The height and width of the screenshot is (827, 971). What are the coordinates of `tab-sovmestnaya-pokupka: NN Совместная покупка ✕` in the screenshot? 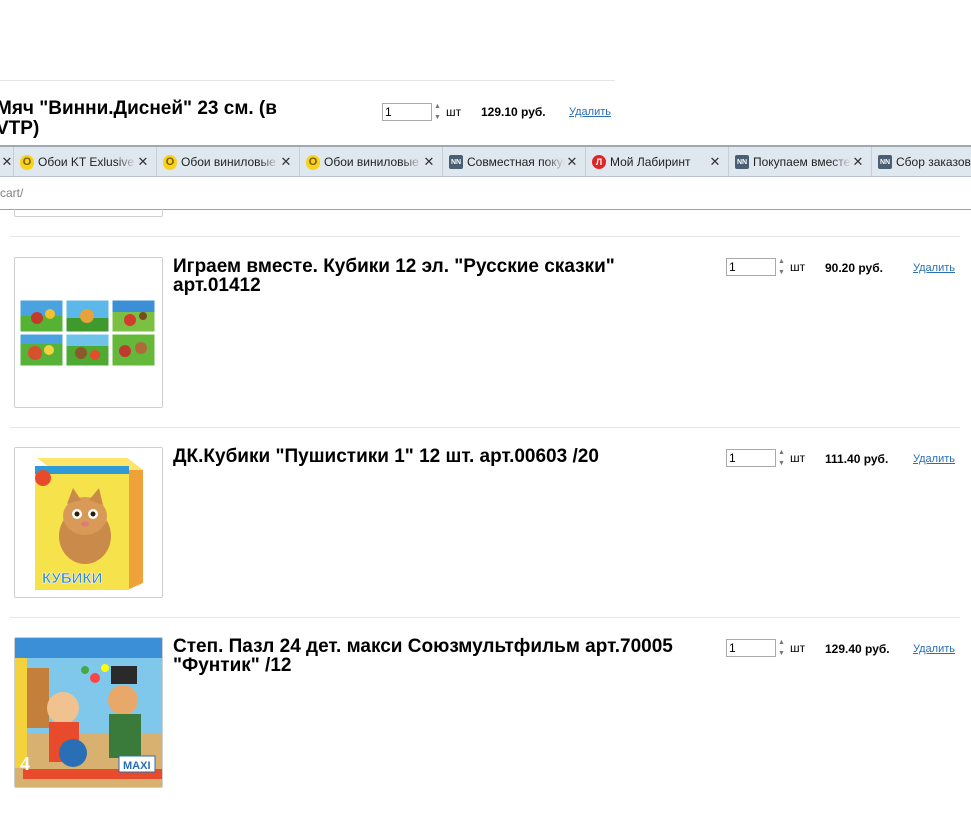 It's located at (514, 161).